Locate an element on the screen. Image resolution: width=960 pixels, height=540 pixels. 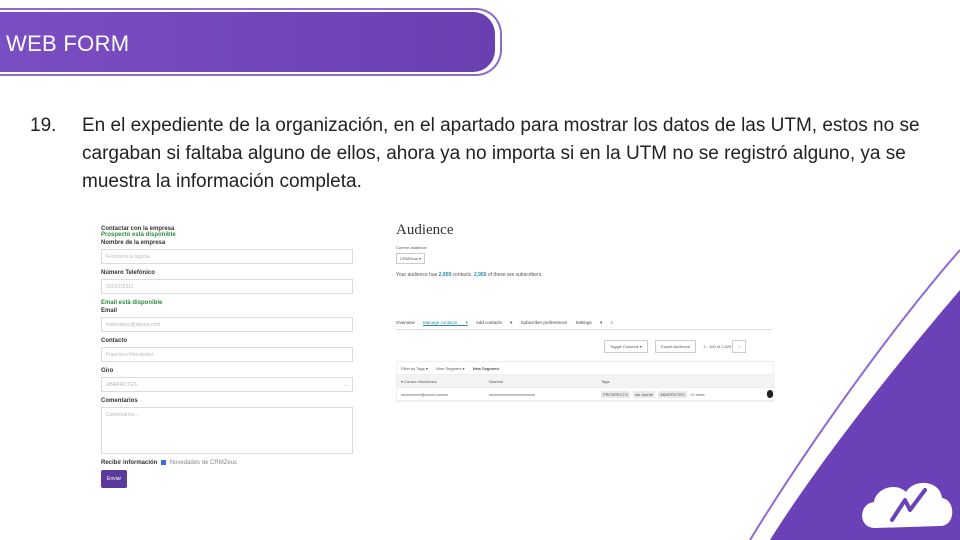
new-segment-button: New Segment is located at coordinates (486, 368).